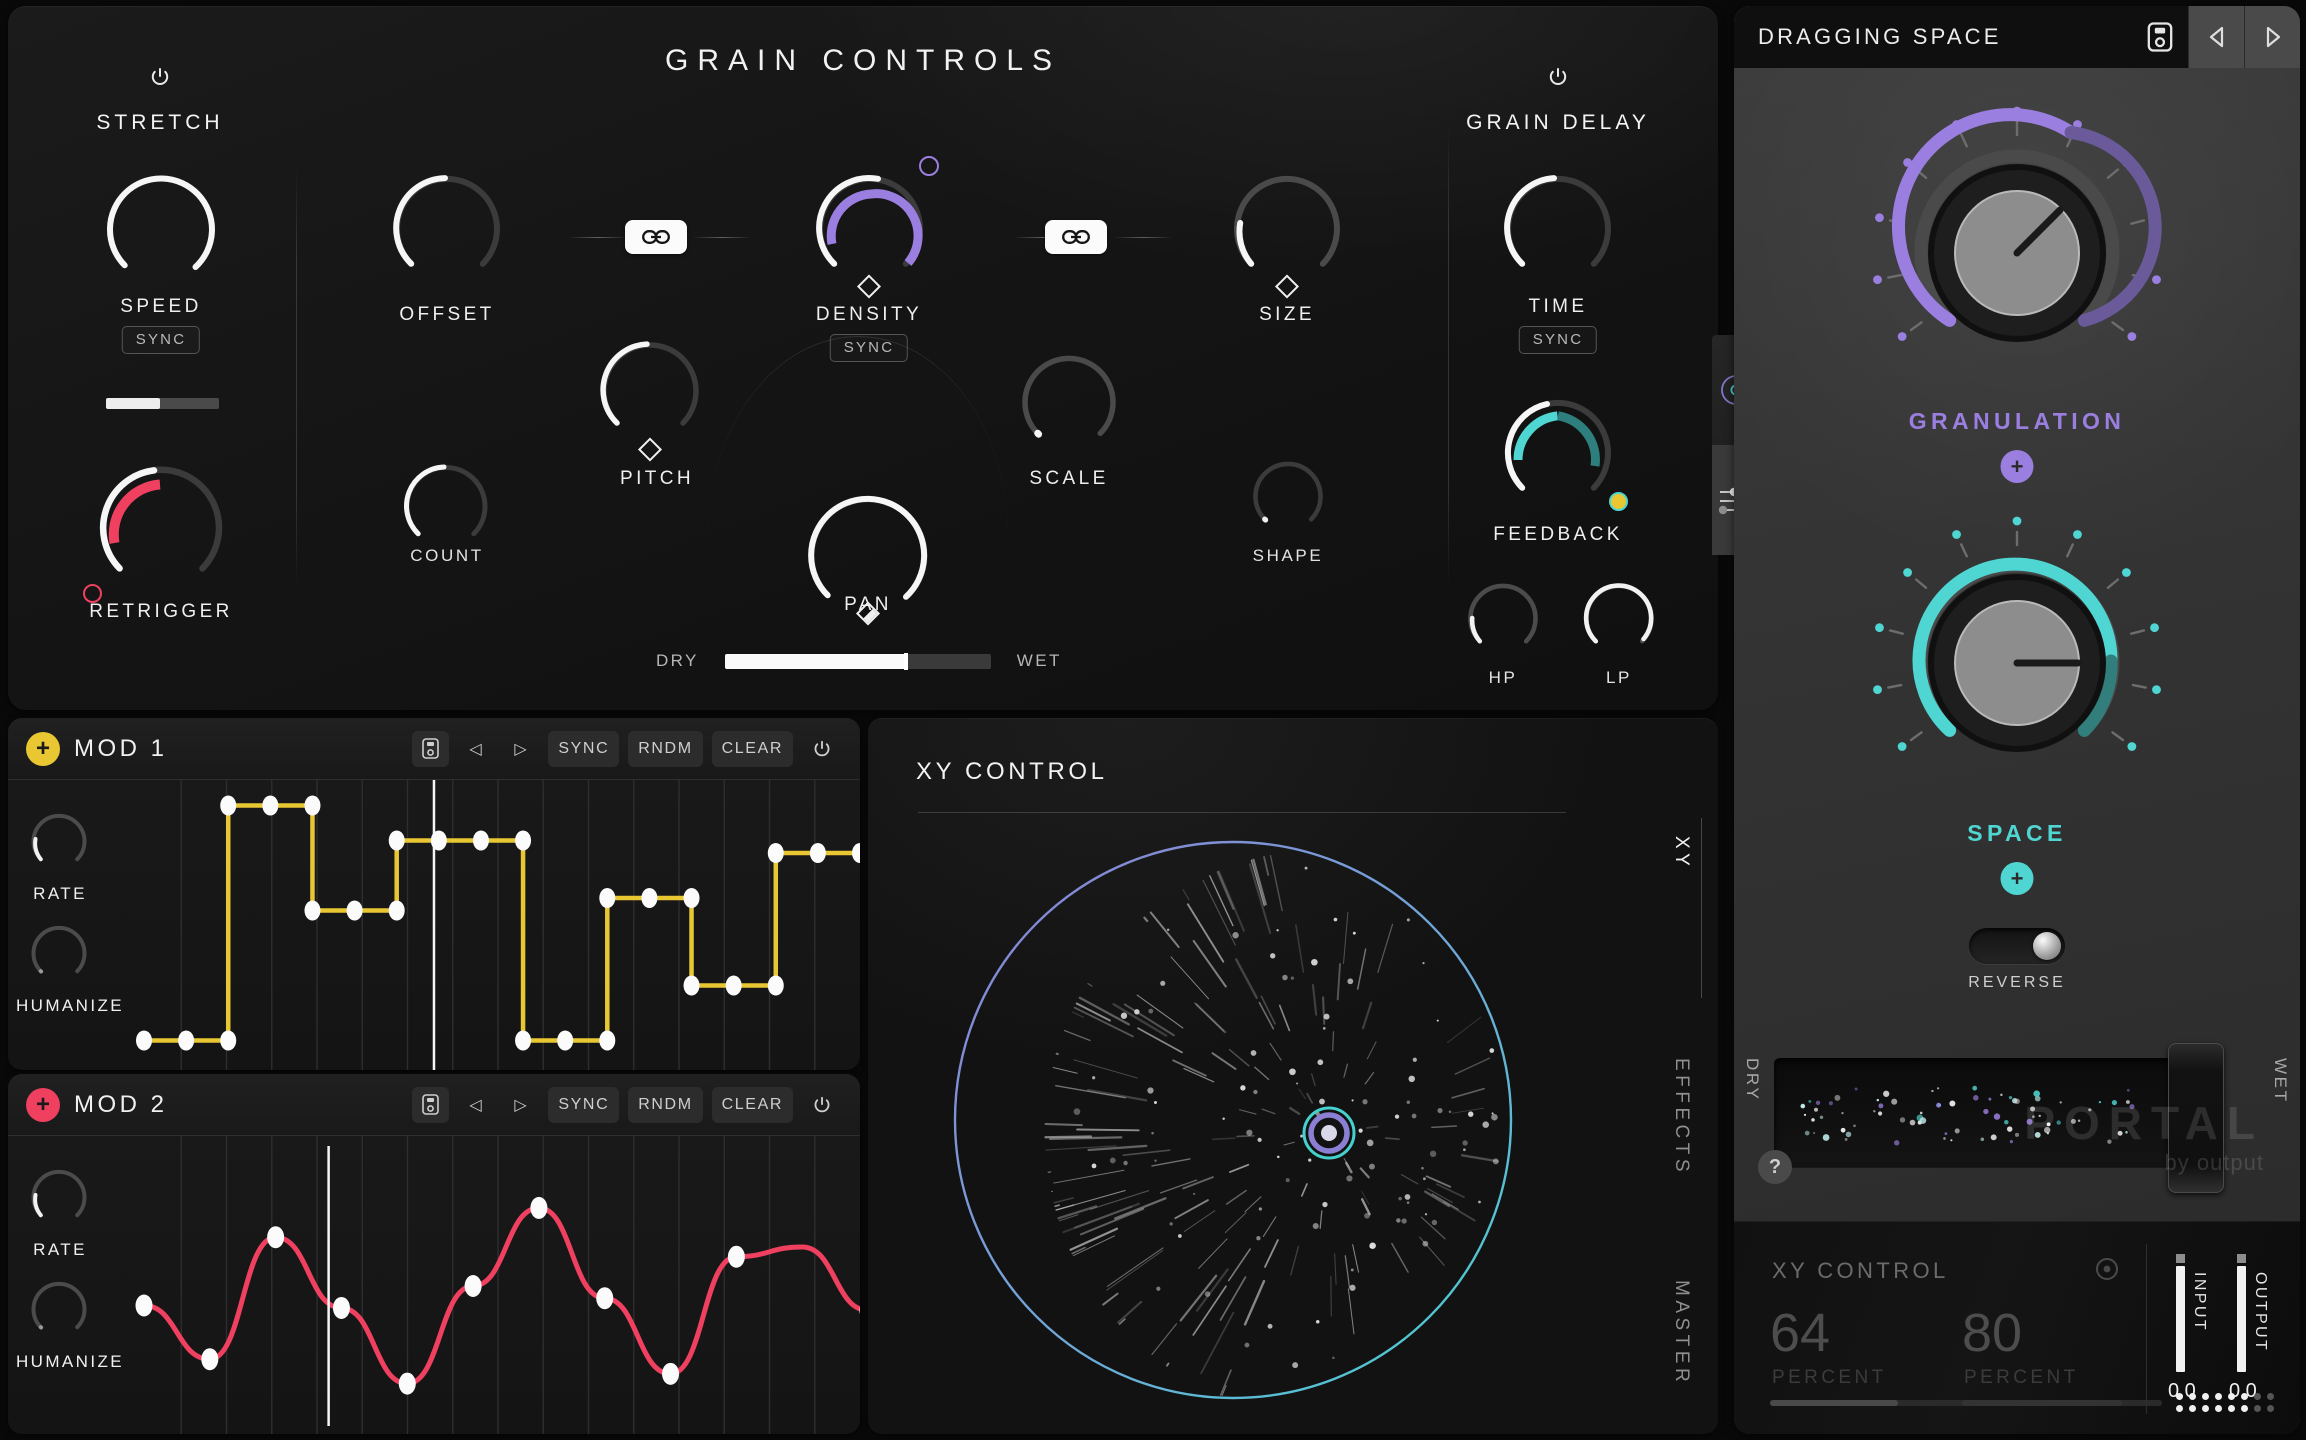 The height and width of the screenshot is (1440, 2306). I want to click on mod1-lfo-editor: RATE HUMANIZE, so click(434, 925).